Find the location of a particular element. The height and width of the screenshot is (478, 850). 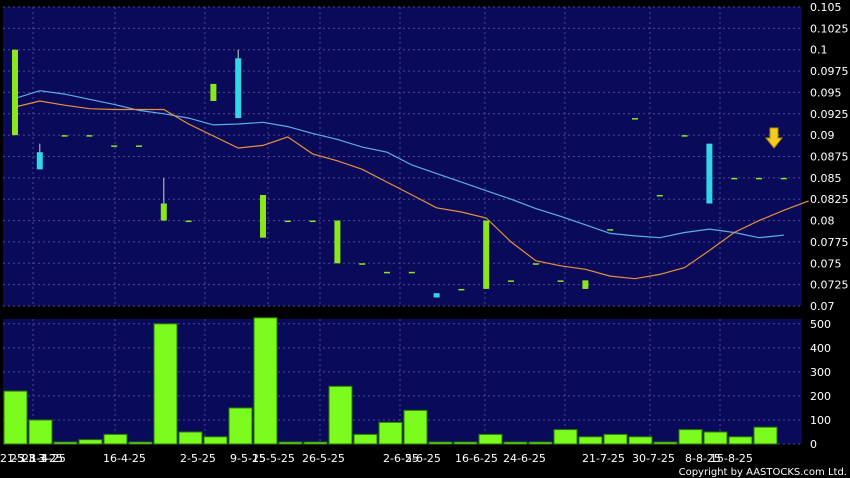

volume-tick-label: 0 is located at coordinates (813, 444).